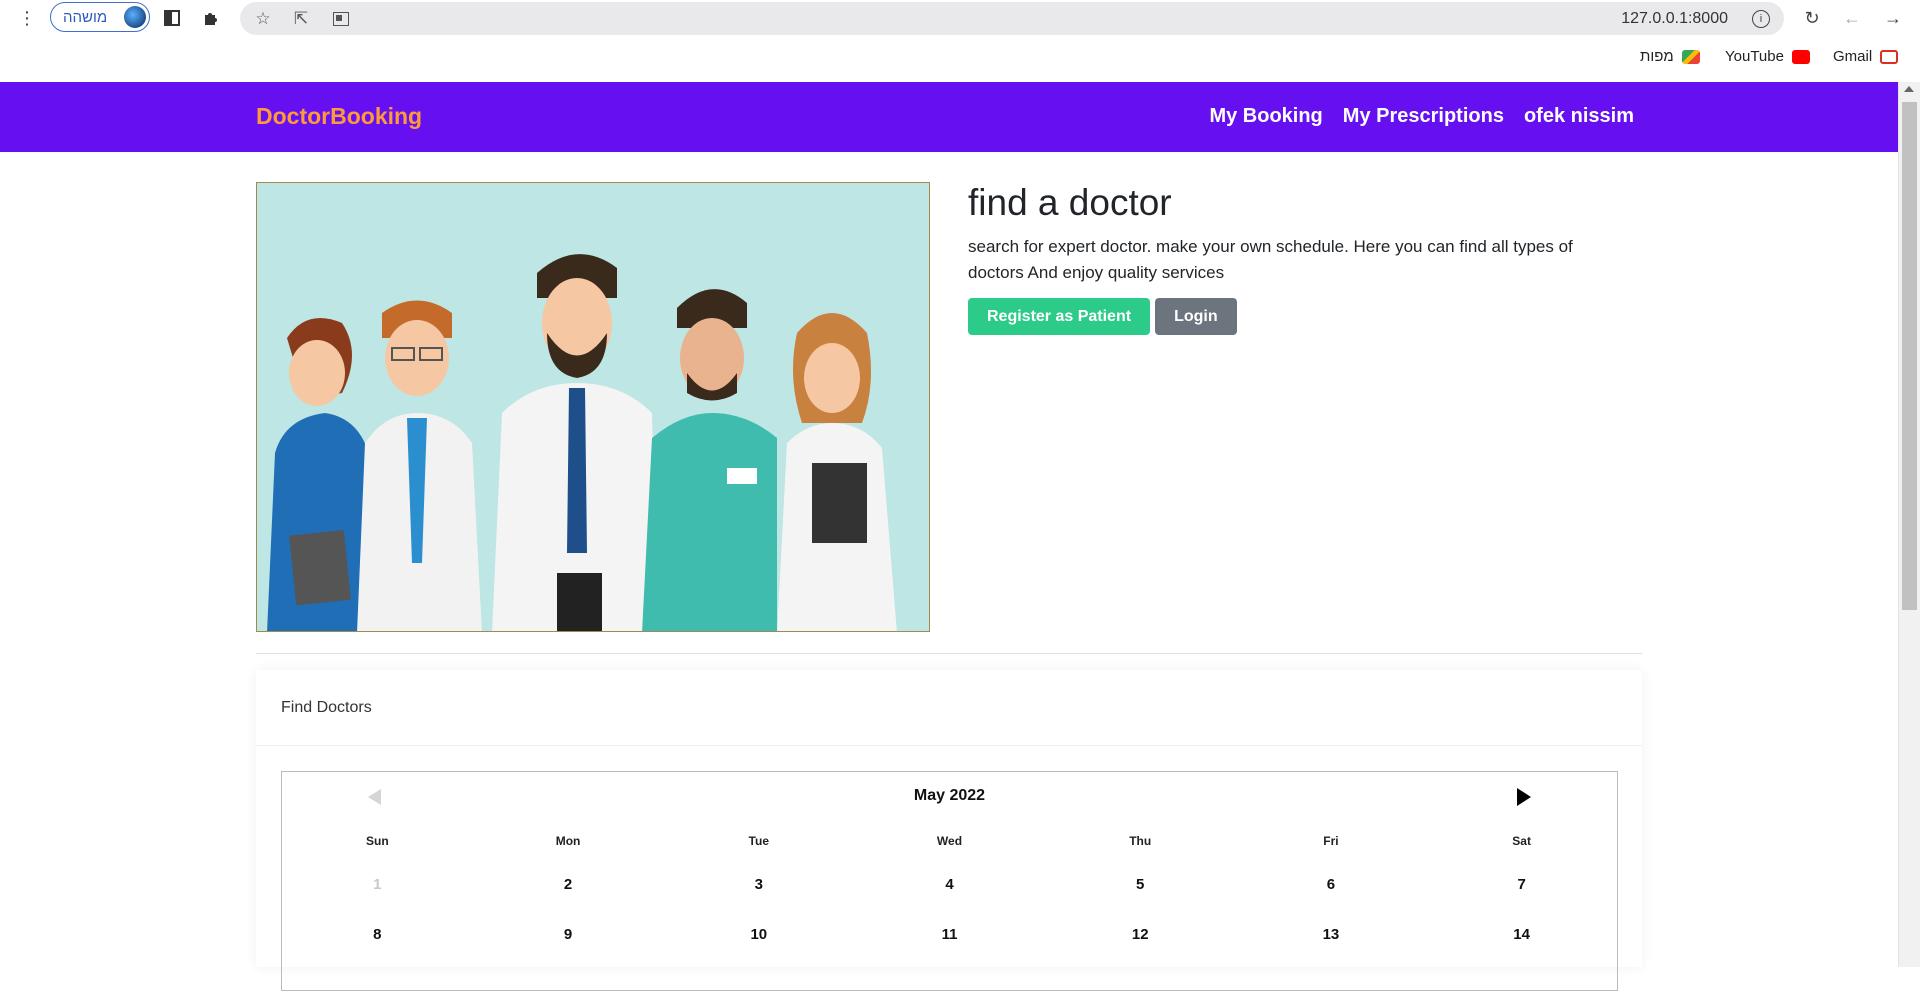 This screenshot has height=991, width=1920. Describe the element at coordinates (135, 17) in the screenshot. I see `profile-avatar-icon` at that location.